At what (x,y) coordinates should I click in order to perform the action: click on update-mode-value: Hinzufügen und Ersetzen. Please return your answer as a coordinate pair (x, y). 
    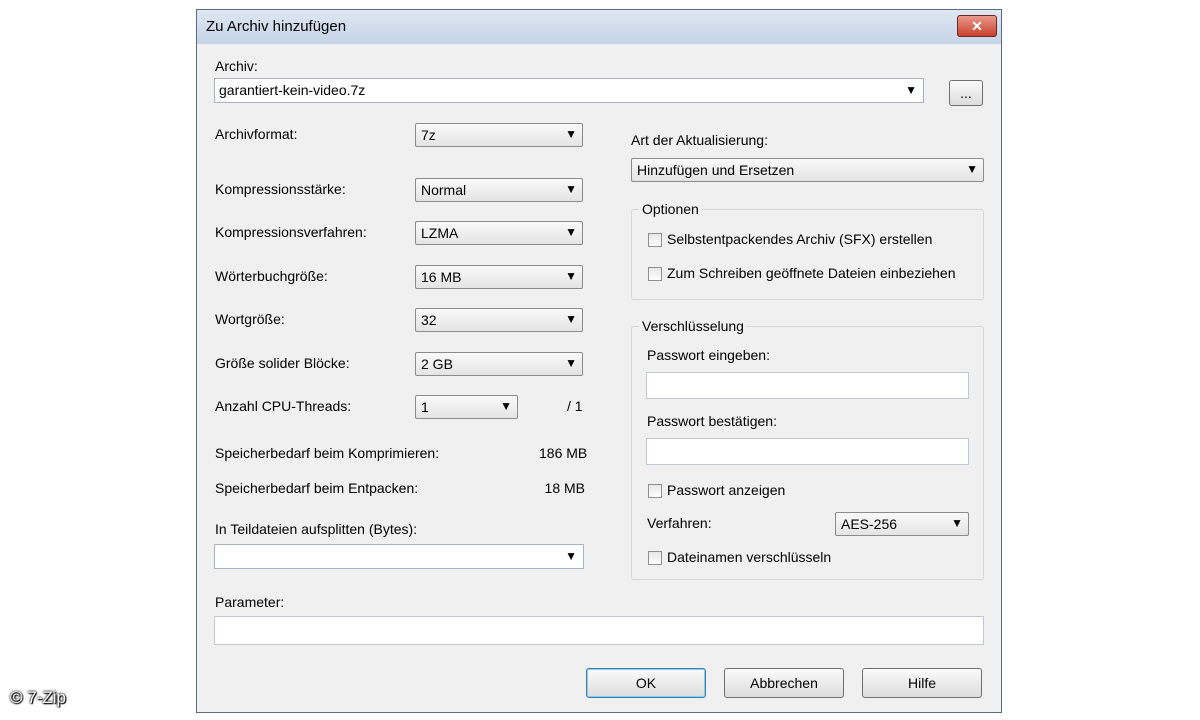
    Looking at the image, I should click on (716, 170).